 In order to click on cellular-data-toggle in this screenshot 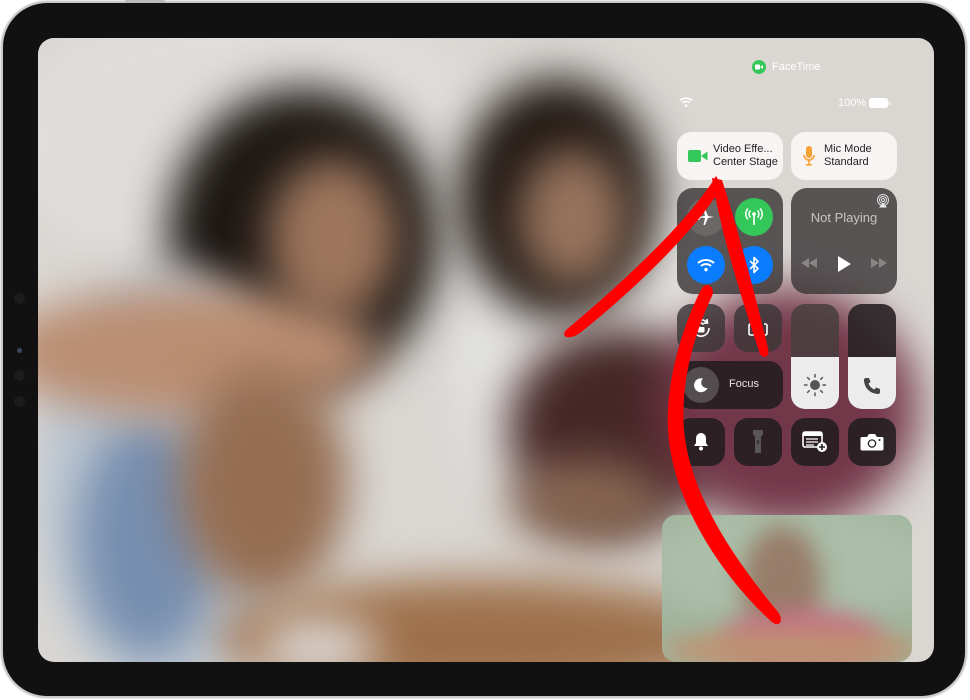, I will do `click(754, 217)`.